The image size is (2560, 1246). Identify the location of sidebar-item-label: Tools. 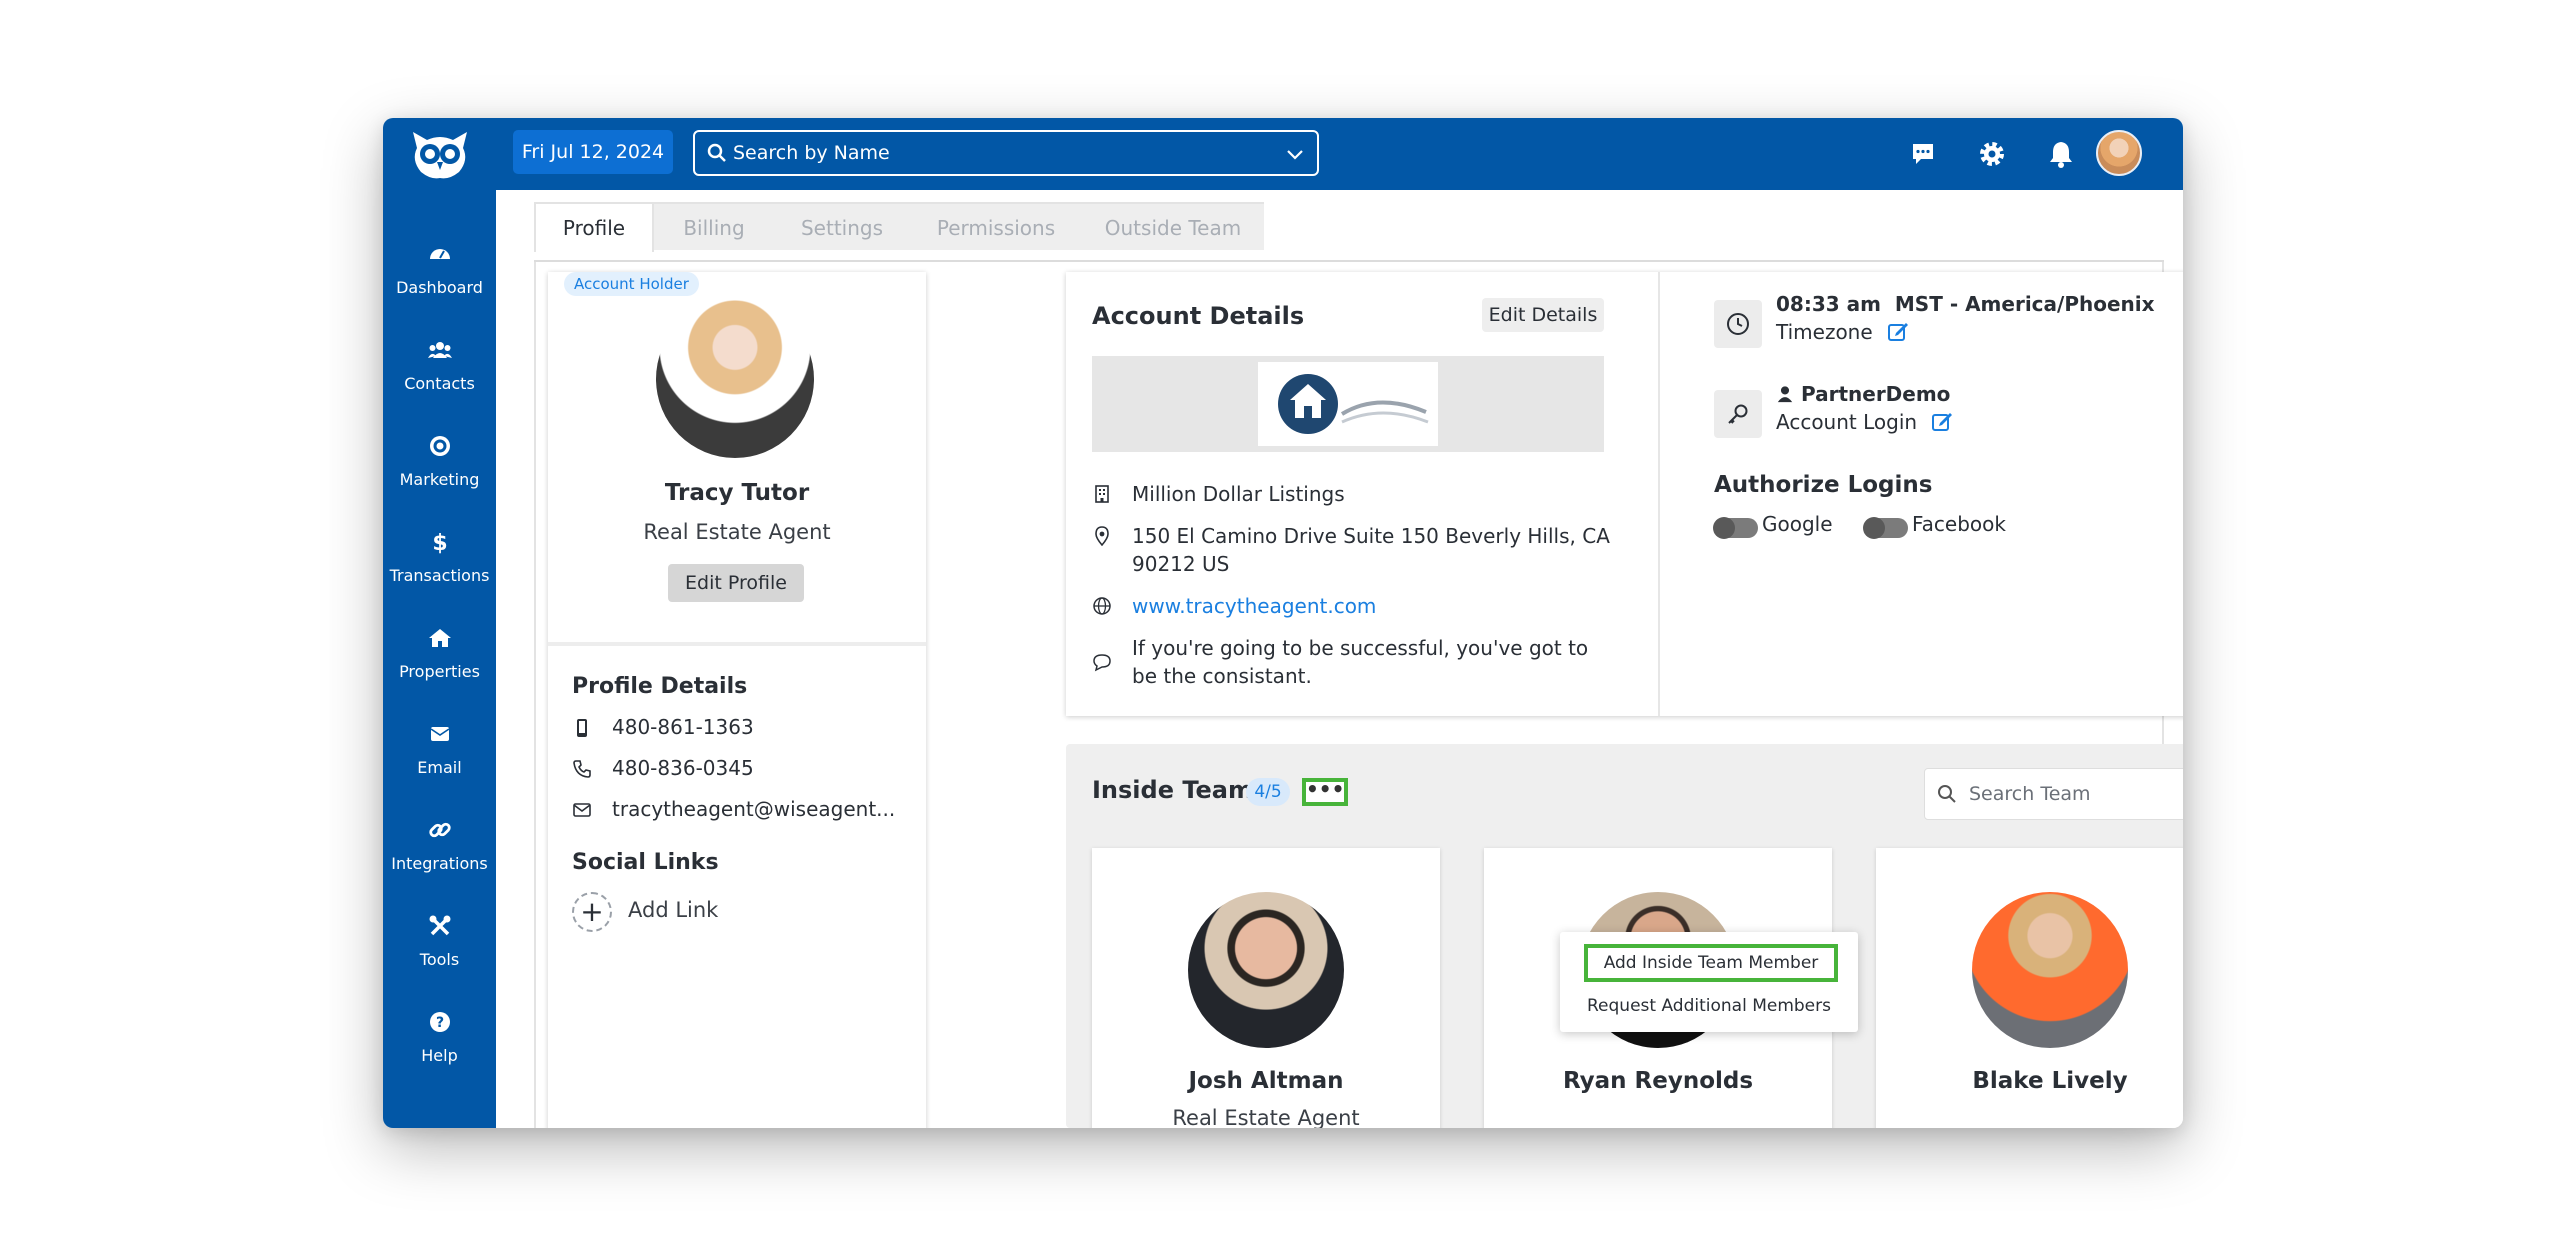
(439, 959).